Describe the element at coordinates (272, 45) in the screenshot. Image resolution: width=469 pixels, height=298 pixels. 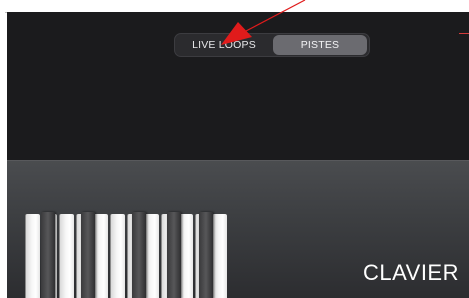
I see `tracks-view-toggle: LIVE LOOPS PISTES` at that location.